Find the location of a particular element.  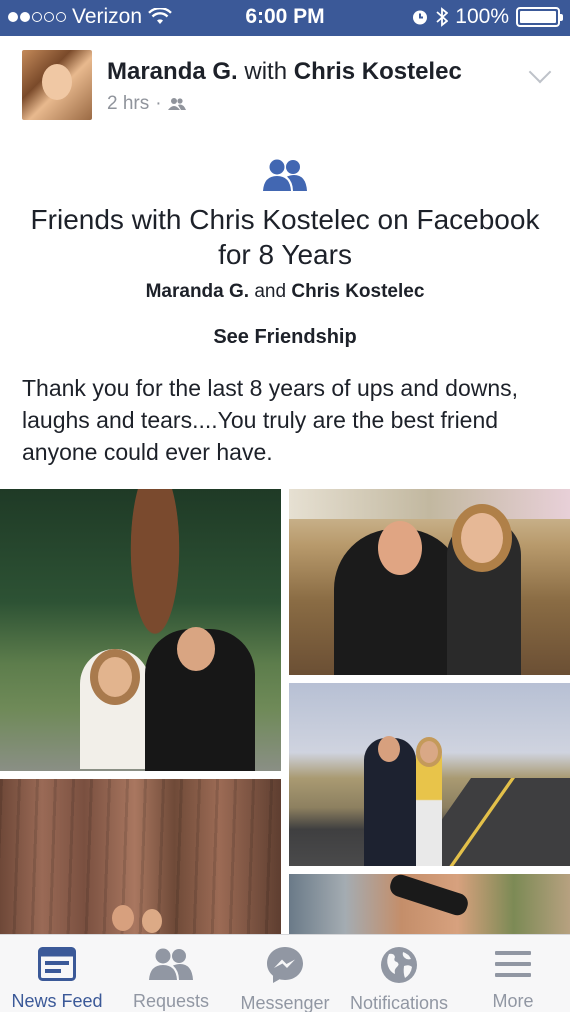

battery-percent: 100% is located at coordinates (482, 16).